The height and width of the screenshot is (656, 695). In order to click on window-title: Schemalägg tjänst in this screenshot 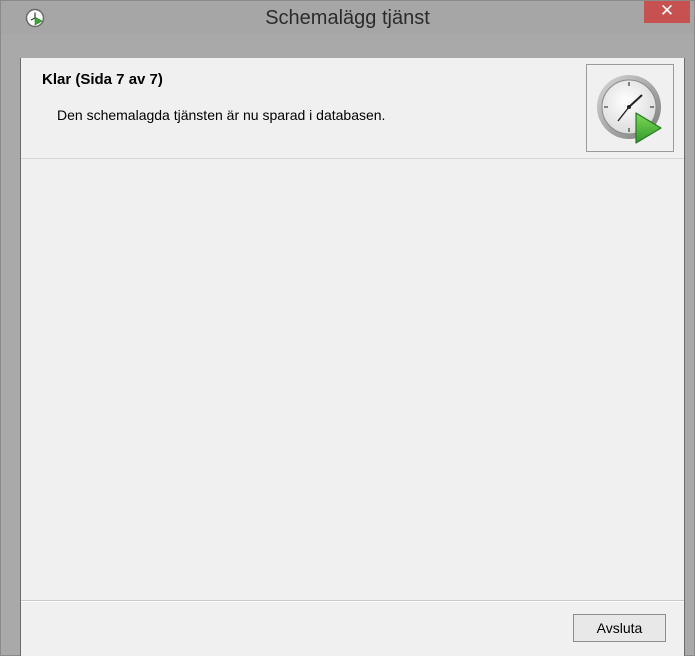, I will do `click(347, 18)`.